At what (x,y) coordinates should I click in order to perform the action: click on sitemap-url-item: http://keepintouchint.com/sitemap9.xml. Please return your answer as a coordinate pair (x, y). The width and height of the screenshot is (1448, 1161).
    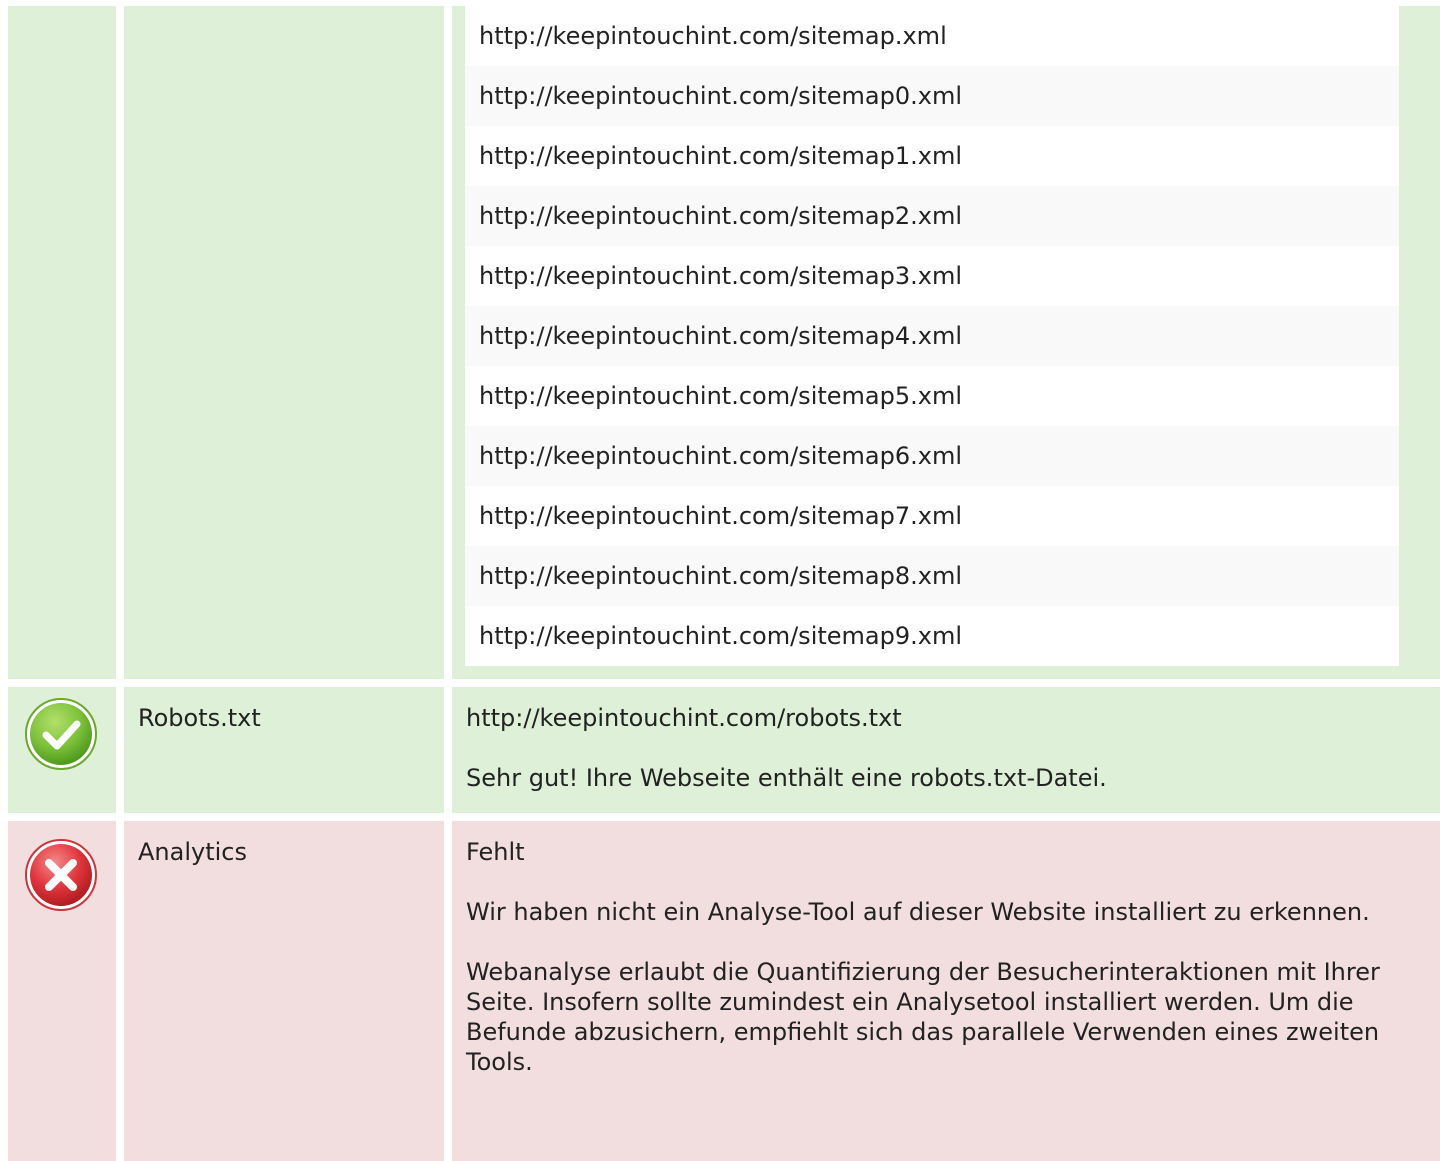
    Looking at the image, I should click on (932, 636).